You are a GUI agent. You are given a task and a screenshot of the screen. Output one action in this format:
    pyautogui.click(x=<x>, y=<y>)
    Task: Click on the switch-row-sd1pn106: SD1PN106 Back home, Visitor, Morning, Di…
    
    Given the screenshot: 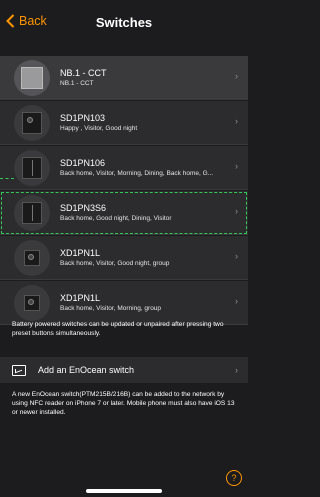 What is the action you would take?
    pyautogui.click(x=124, y=168)
    